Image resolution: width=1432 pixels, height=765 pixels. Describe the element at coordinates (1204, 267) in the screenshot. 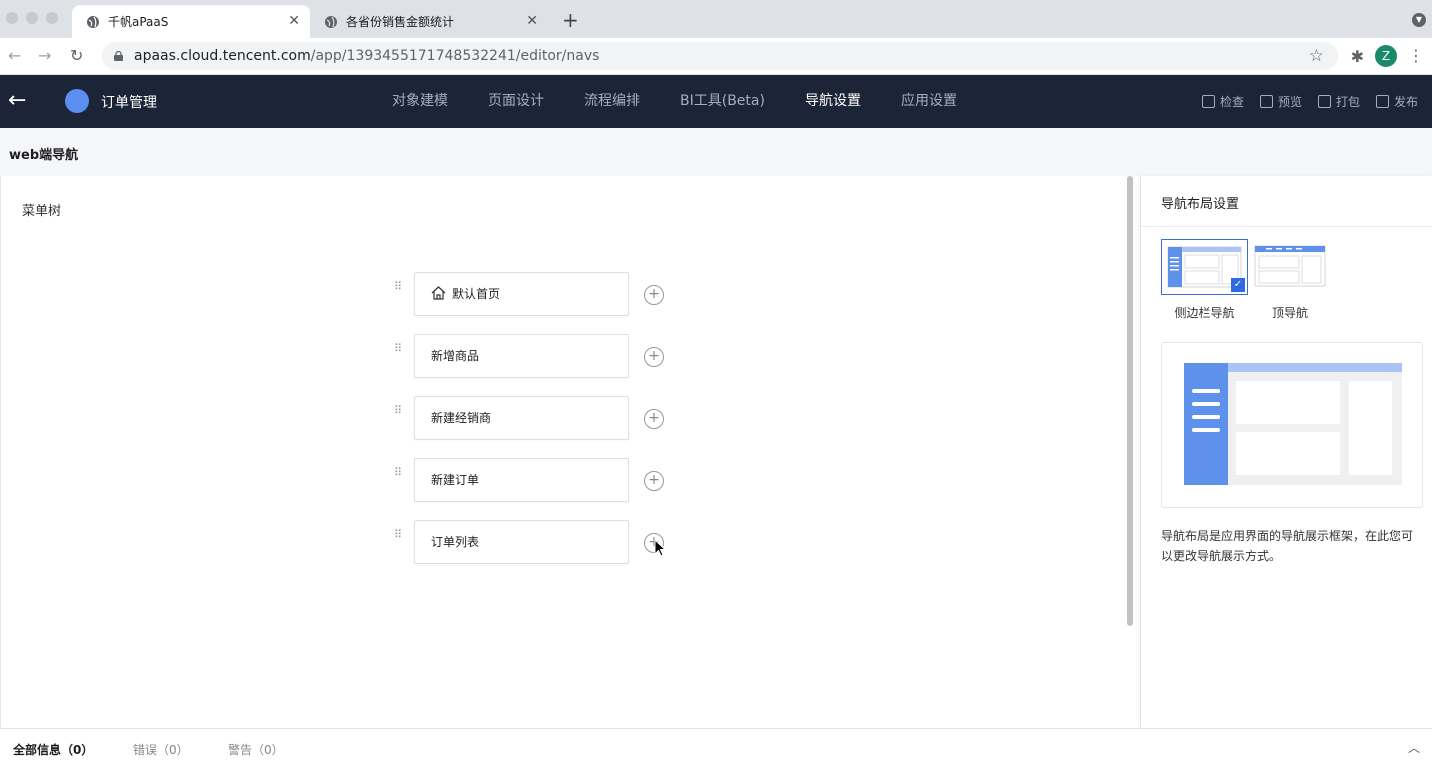

I see `sidebar-nav-thumbnail: ✓` at that location.